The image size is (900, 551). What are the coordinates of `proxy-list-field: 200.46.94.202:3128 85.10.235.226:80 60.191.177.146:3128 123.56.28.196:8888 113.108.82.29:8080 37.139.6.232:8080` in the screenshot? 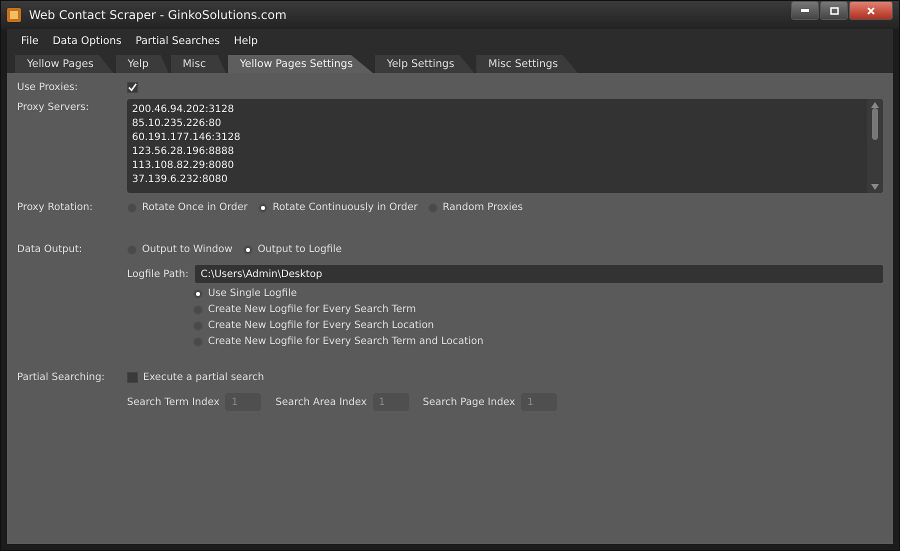 It's located at (505, 146).